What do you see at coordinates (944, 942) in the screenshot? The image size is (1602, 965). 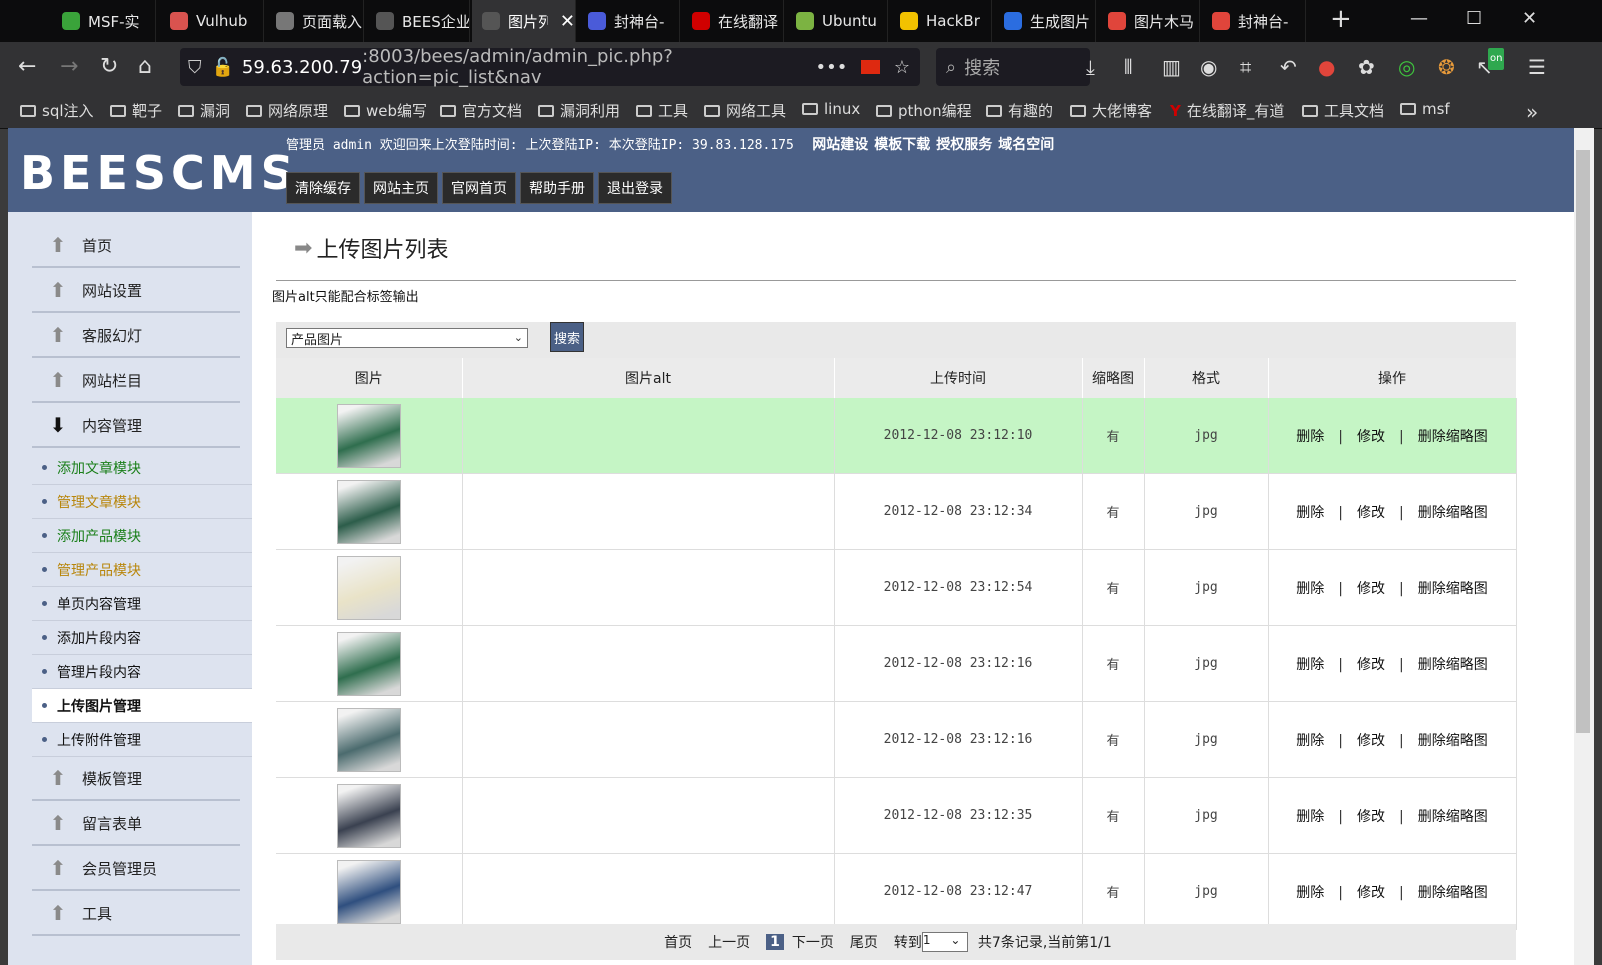 I see `goto-page-select: 1 ⌄` at bounding box center [944, 942].